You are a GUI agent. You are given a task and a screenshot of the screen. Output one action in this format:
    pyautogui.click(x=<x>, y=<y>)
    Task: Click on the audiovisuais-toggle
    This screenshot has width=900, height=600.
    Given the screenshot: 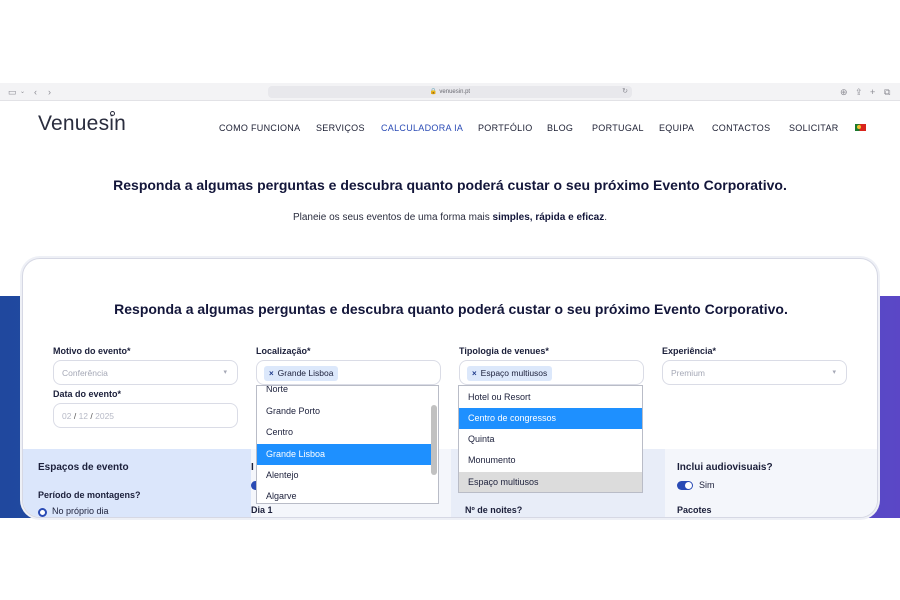 What is the action you would take?
    pyautogui.click(x=685, y=485)
    